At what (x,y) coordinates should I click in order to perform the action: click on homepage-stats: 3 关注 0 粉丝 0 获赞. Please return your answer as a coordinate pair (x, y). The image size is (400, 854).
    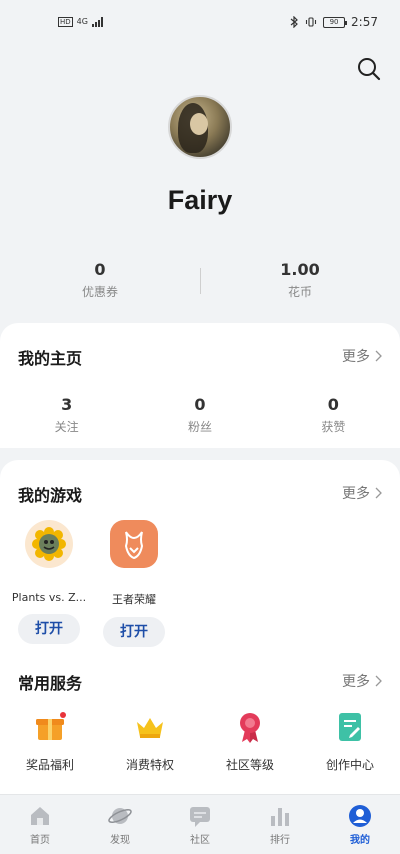
    Looking at the image, I should click on (200, 415).